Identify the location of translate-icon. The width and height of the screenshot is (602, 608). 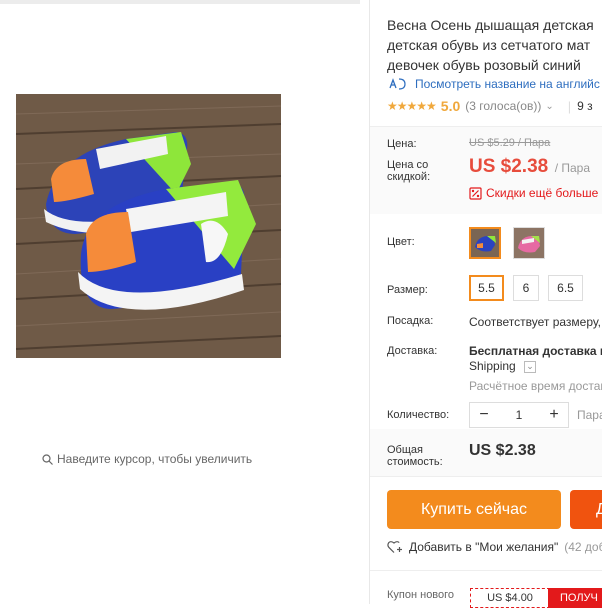
(397, 84).